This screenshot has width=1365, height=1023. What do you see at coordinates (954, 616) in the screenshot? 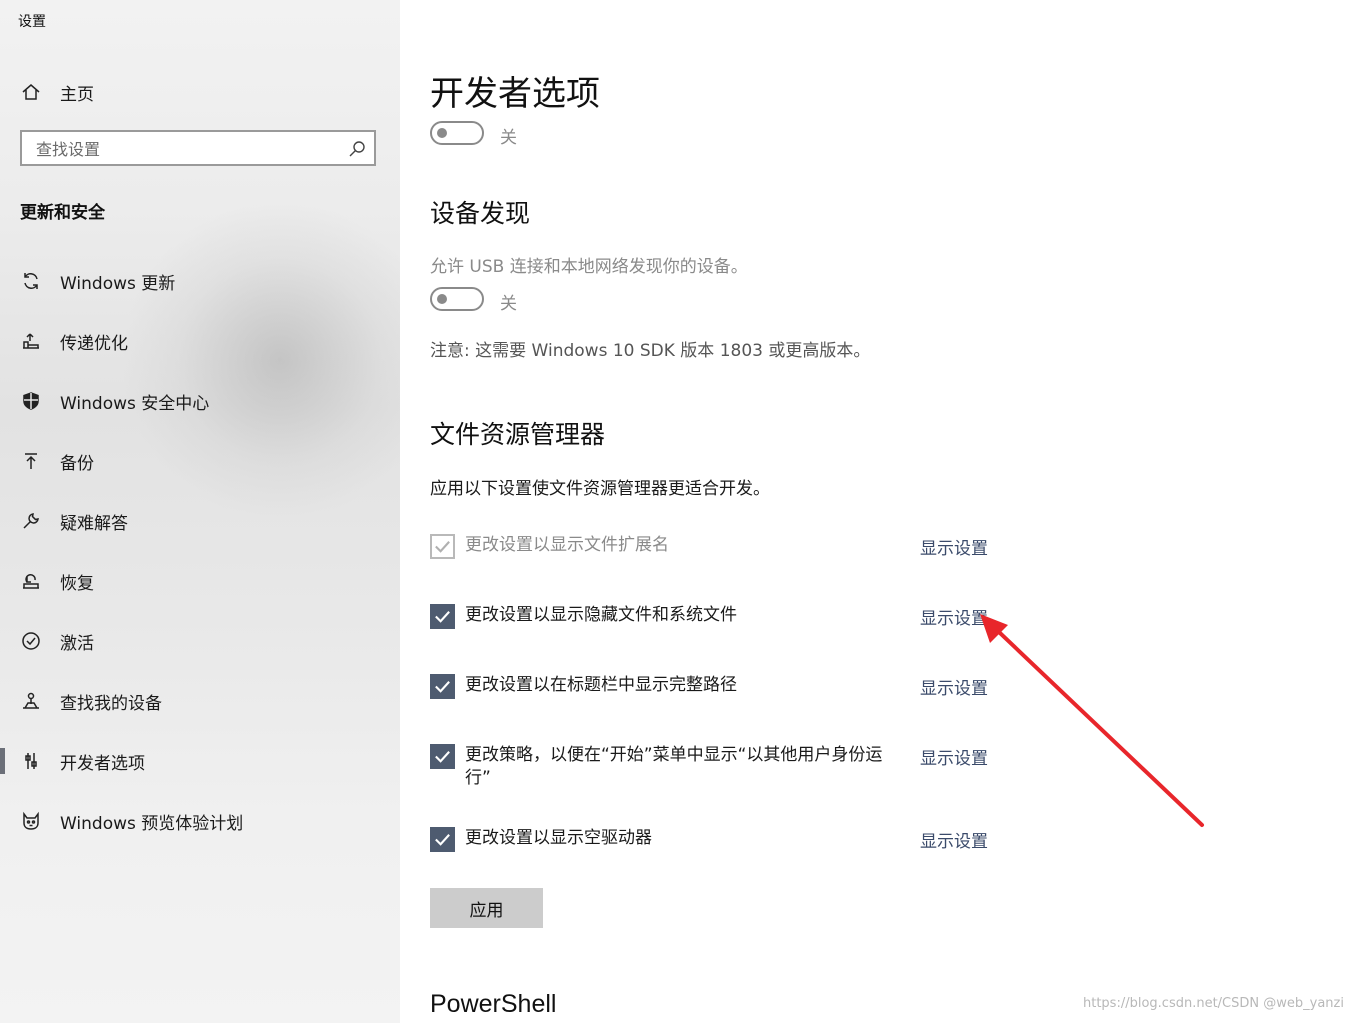
I see `show-settings-link-2: 显示设置` at bounding box center [954, 616].